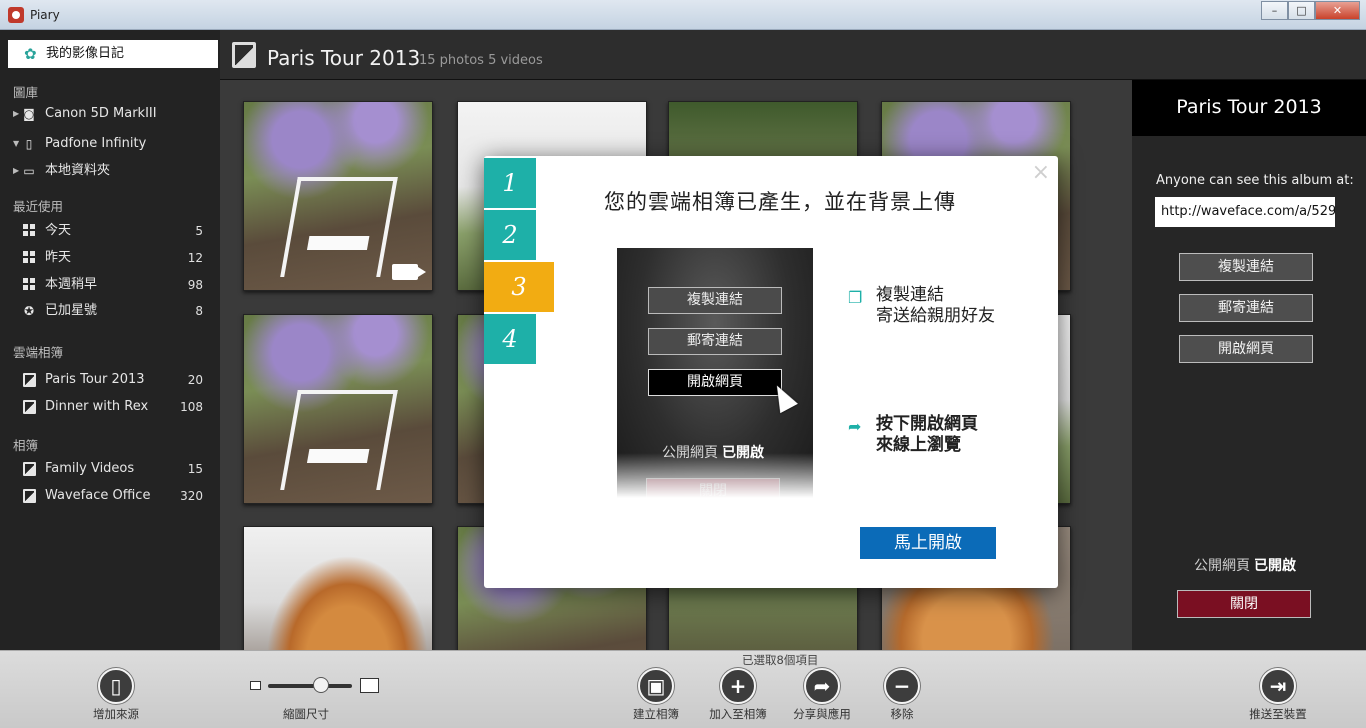 This screenshot has width=1366, height=728. What do you see at coordinates (110, 380) in the screenshot?
I see `sidebar-item-paris-tour: Paris Tour 2013 20` at bounding box center [110, 380].